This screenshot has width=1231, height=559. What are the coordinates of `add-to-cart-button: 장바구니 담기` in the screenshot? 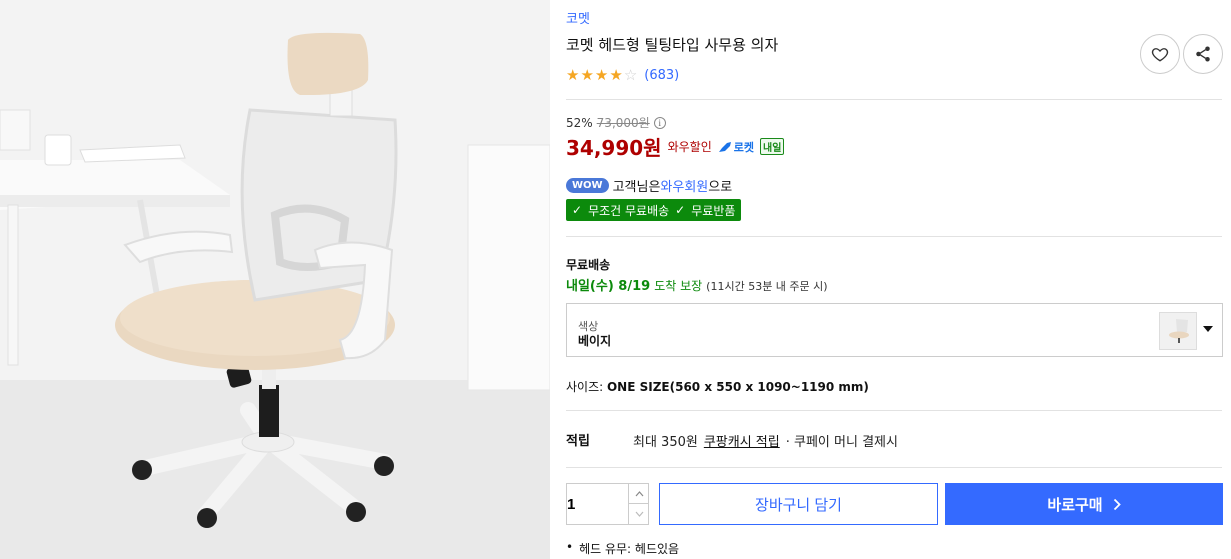 It's located at (798, 504).